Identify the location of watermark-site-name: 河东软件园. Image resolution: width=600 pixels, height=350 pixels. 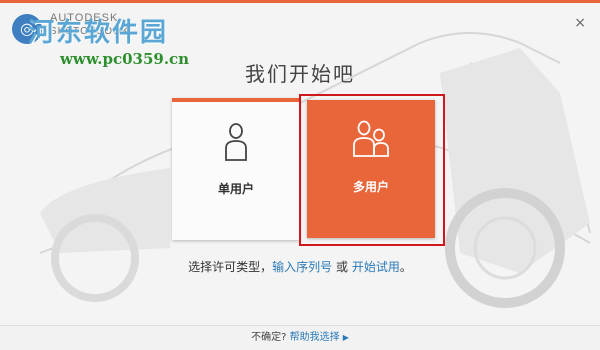
(98, 33).